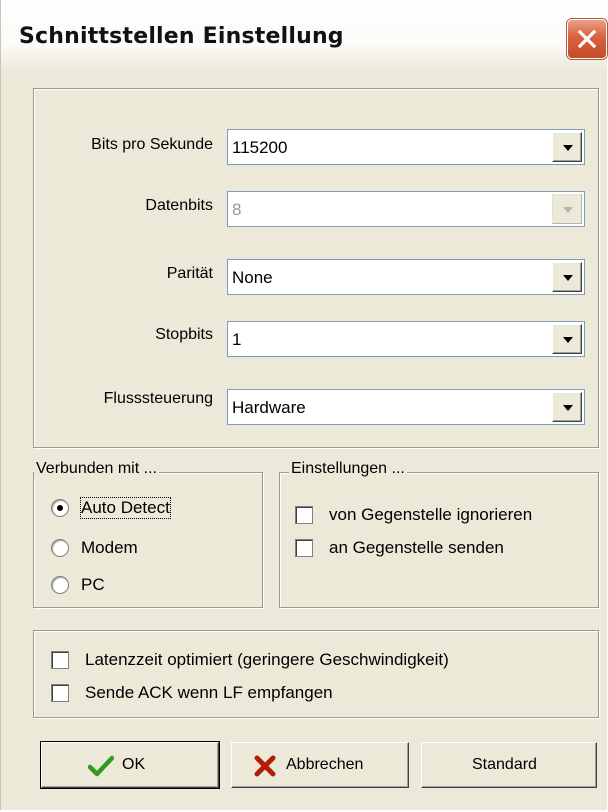 The width and height of the screenshot is (608, 812). I want to click on checkbox-send-ack-label: Sende ACK wenn LF empfangen, so click(209, 693).